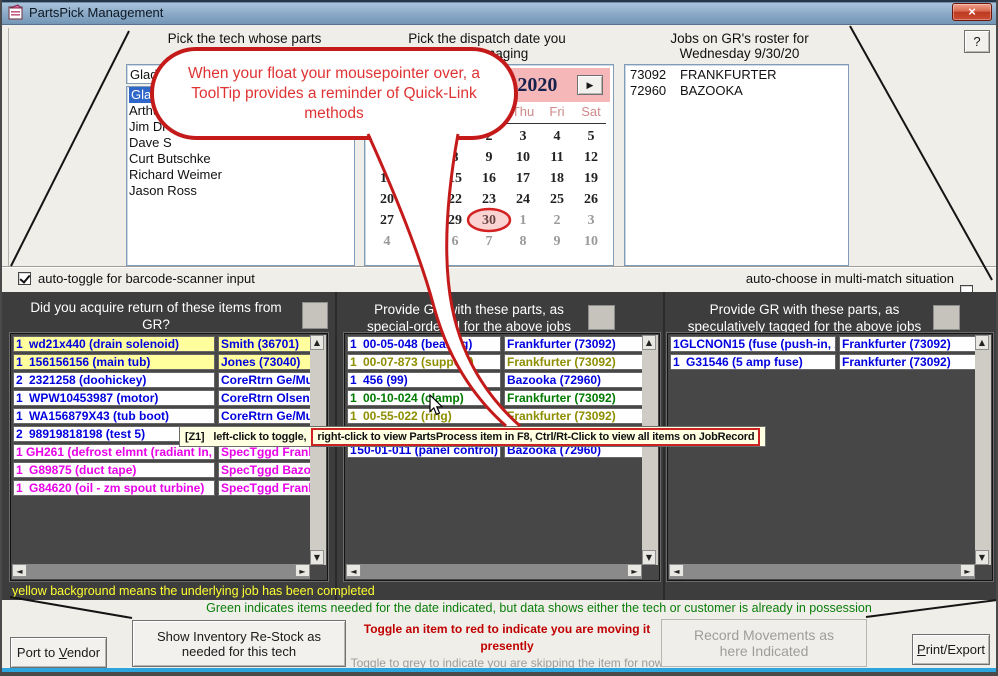  I want to click on port-label-post: endor, so click(83, 652).